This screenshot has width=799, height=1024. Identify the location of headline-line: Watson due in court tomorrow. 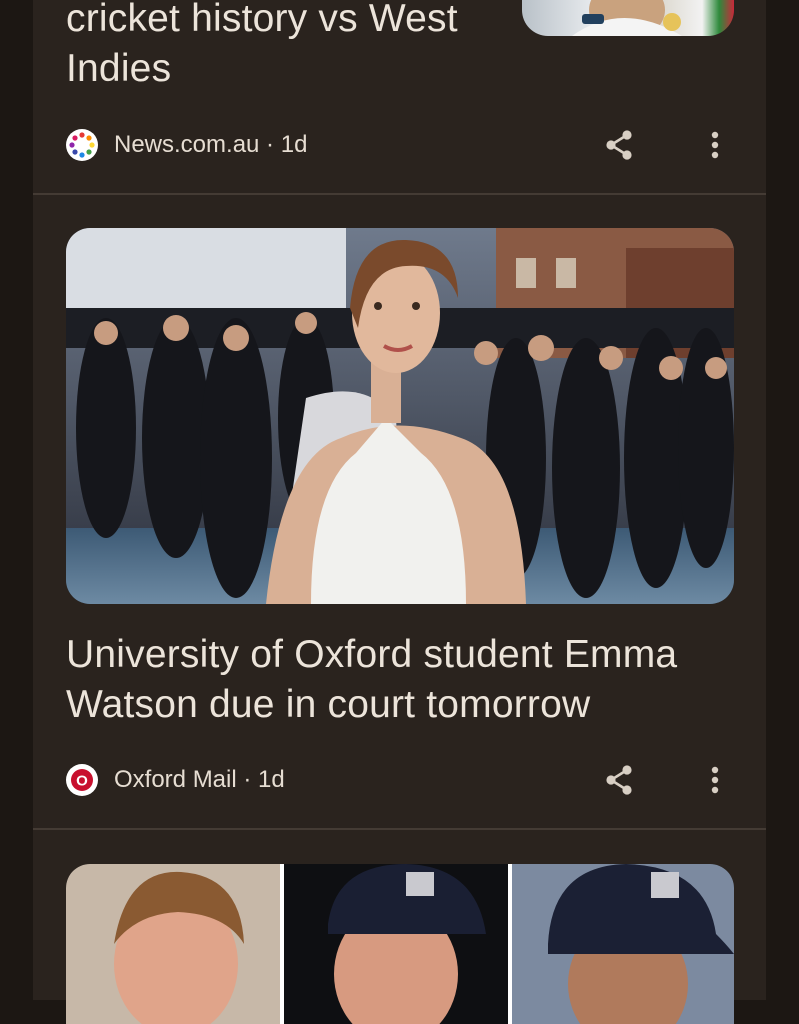
(328, 704).